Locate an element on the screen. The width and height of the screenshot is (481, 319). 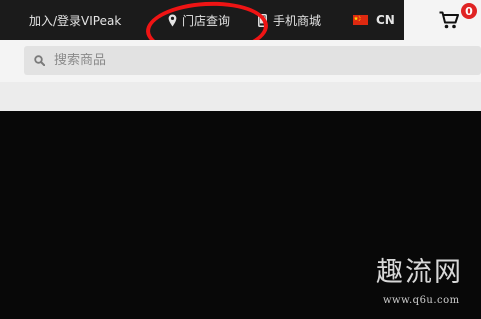
cart-icon is located at coordinates (449, 20).